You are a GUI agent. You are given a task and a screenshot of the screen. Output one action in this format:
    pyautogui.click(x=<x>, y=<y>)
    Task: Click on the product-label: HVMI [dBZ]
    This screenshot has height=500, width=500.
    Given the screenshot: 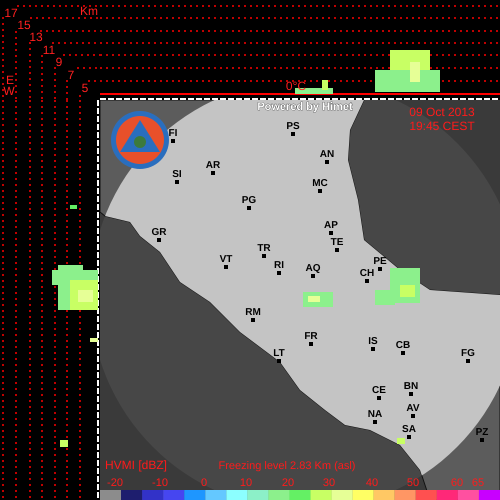 What is the action you would take?
    pyautogui.click(x=136, y=465)
    